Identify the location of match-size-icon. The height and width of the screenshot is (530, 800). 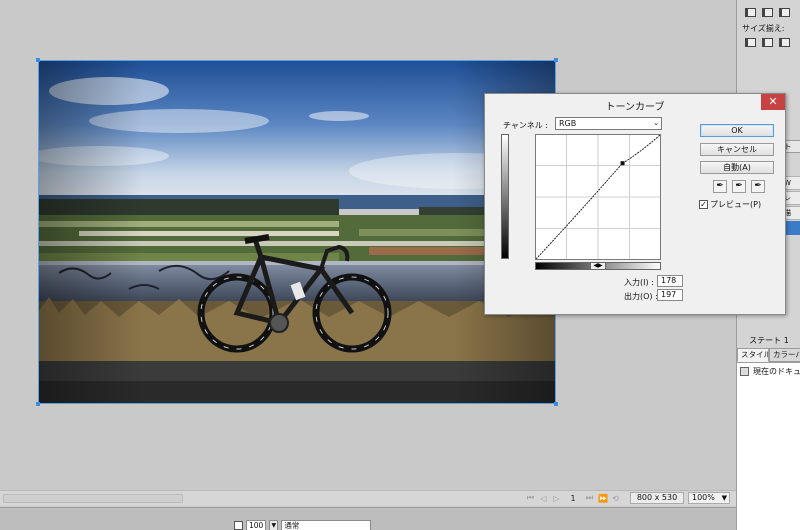
(784, 42).